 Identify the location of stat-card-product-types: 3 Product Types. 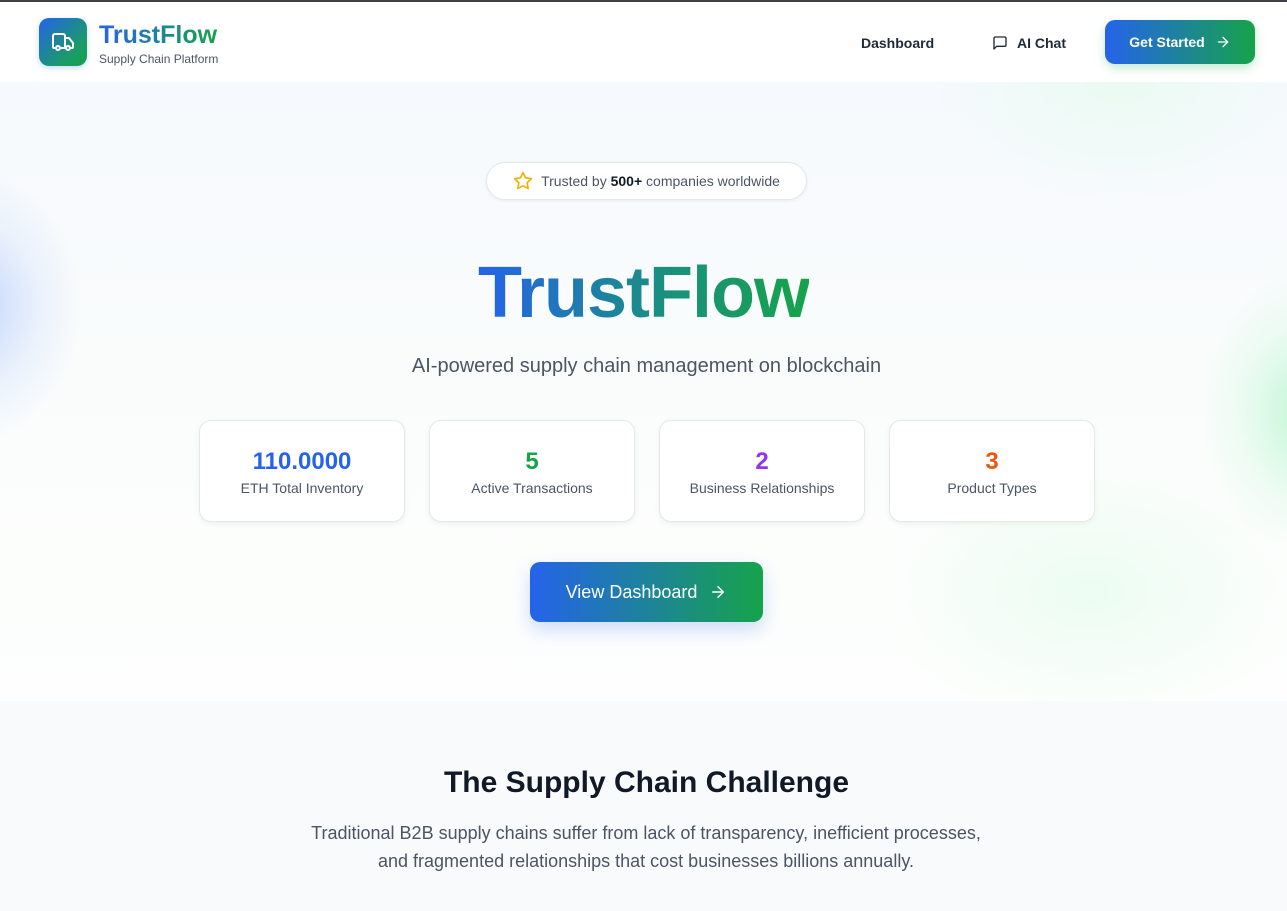
(992, 471).